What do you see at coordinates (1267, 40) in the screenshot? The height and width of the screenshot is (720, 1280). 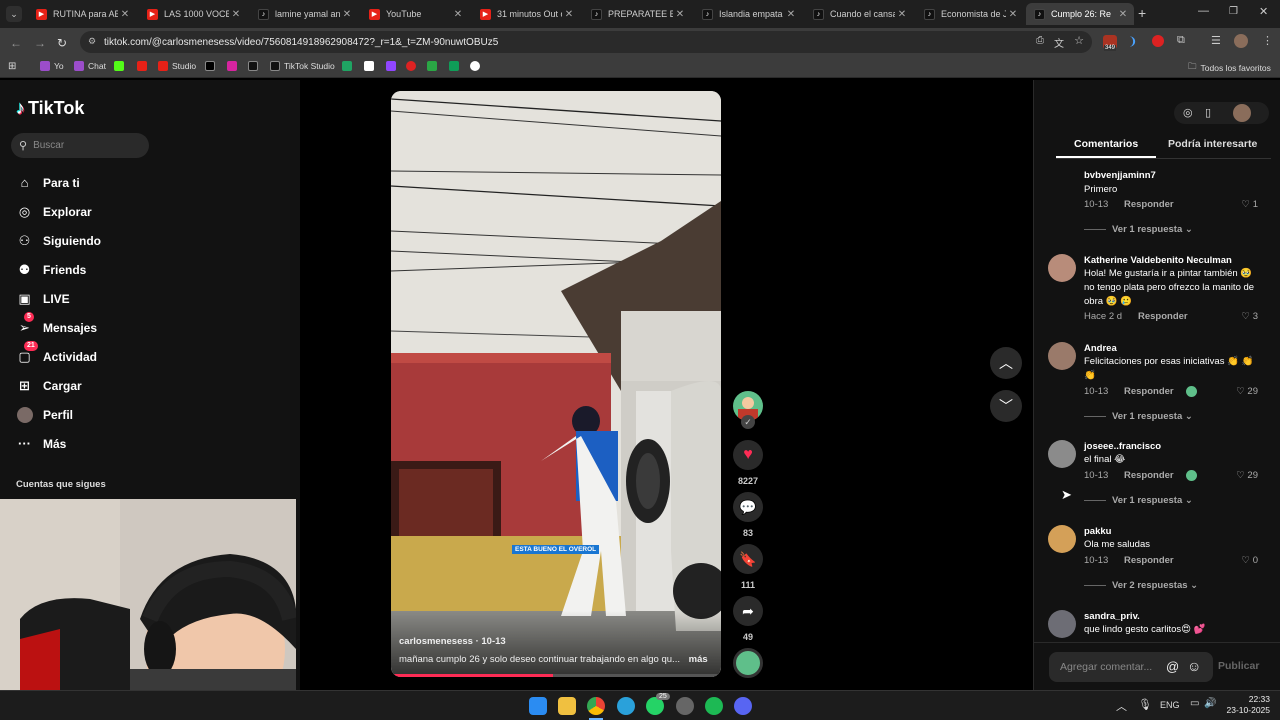 I see `browser-menu-icon: ⋮` at bounding box center [1267, 40].